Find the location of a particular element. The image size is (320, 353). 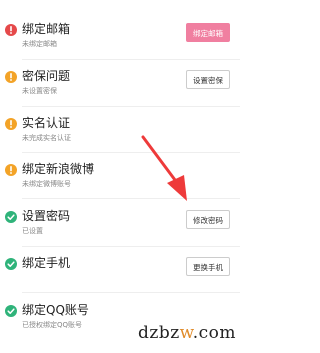

row-subtitle: 未完成实名认证 is located at coordinates (46, 138).